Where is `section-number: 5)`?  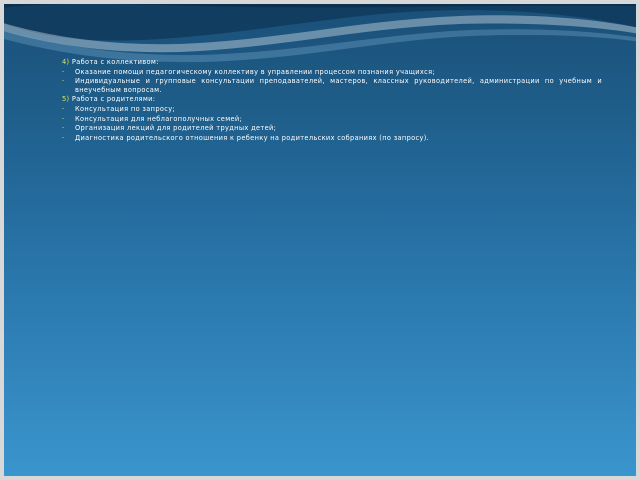
section-number: 5) is located at coordinates (66, 99).